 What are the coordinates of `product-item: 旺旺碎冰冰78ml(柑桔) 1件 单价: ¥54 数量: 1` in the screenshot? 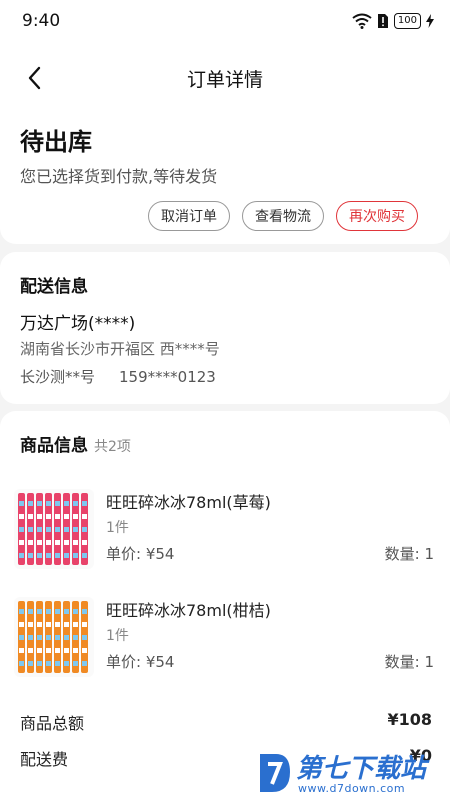 It's located at (225, 647).